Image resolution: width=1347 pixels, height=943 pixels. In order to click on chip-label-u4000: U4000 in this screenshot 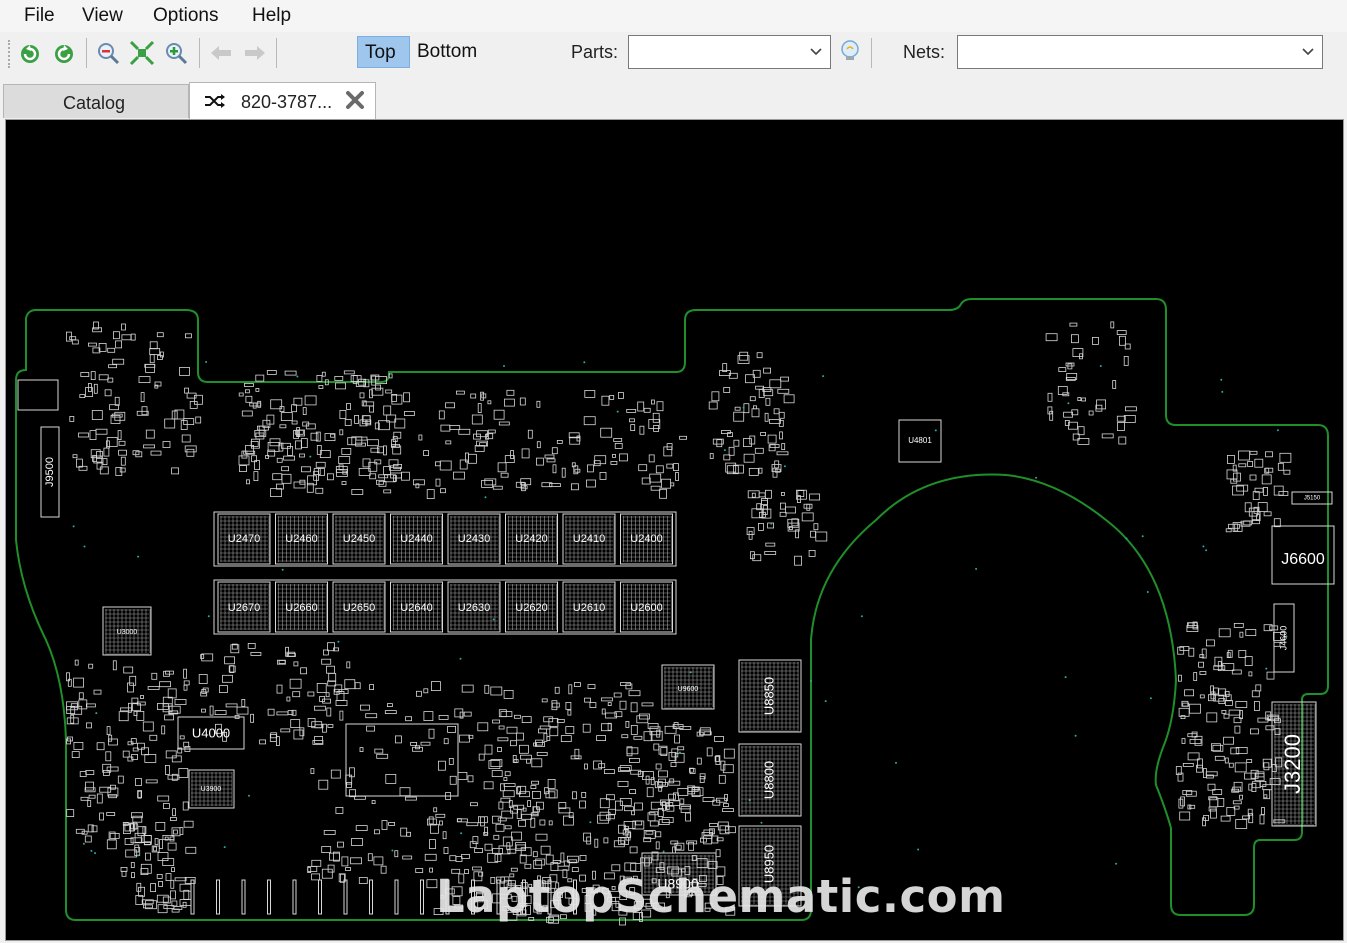, I will do `click(211, 732)`.